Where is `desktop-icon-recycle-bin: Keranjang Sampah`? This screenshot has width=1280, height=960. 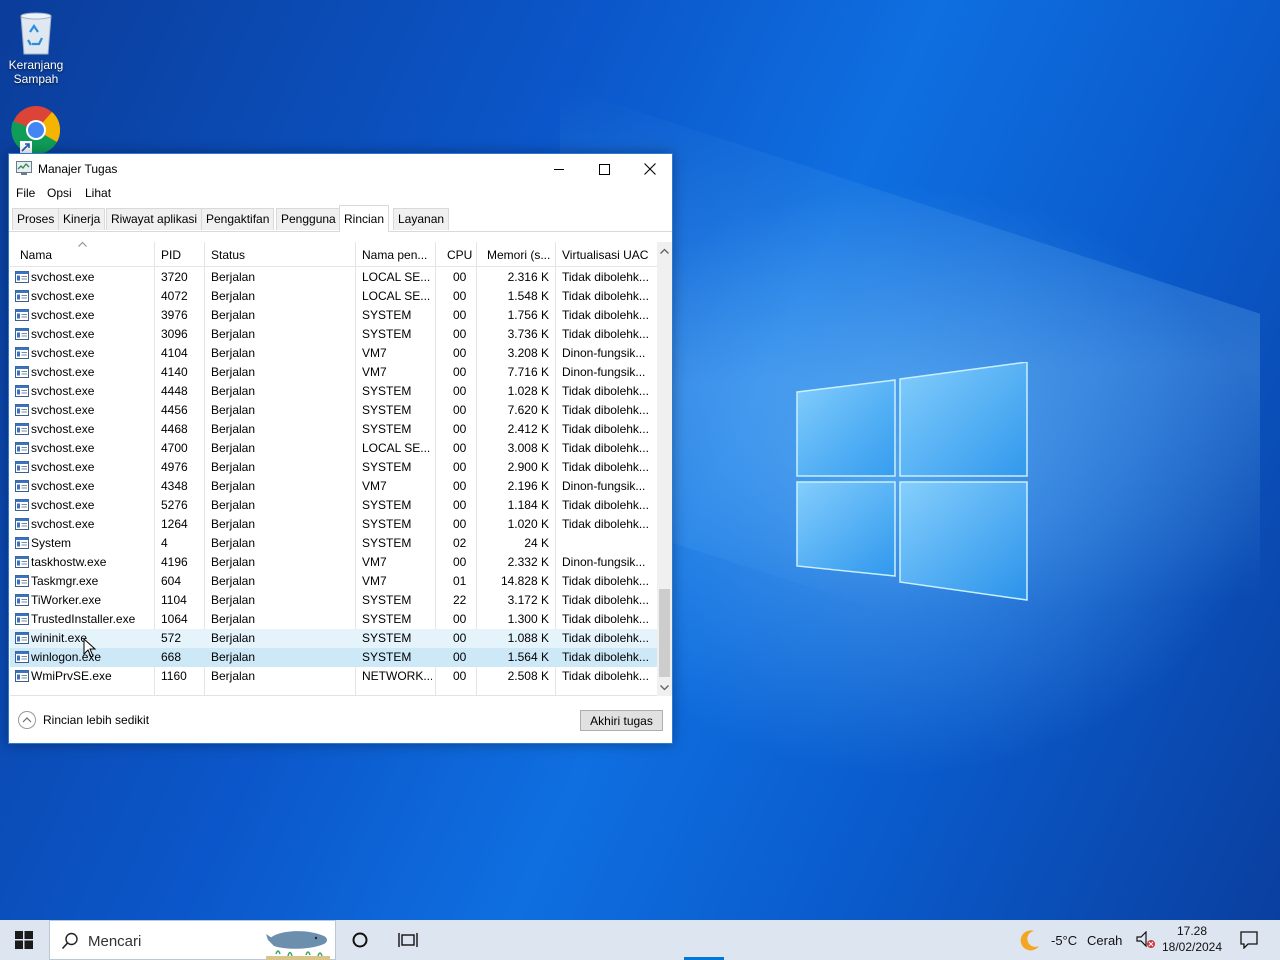
desktop-icon-recycle-bin: Keranjang Sampah is located at coordinates (36, 47).